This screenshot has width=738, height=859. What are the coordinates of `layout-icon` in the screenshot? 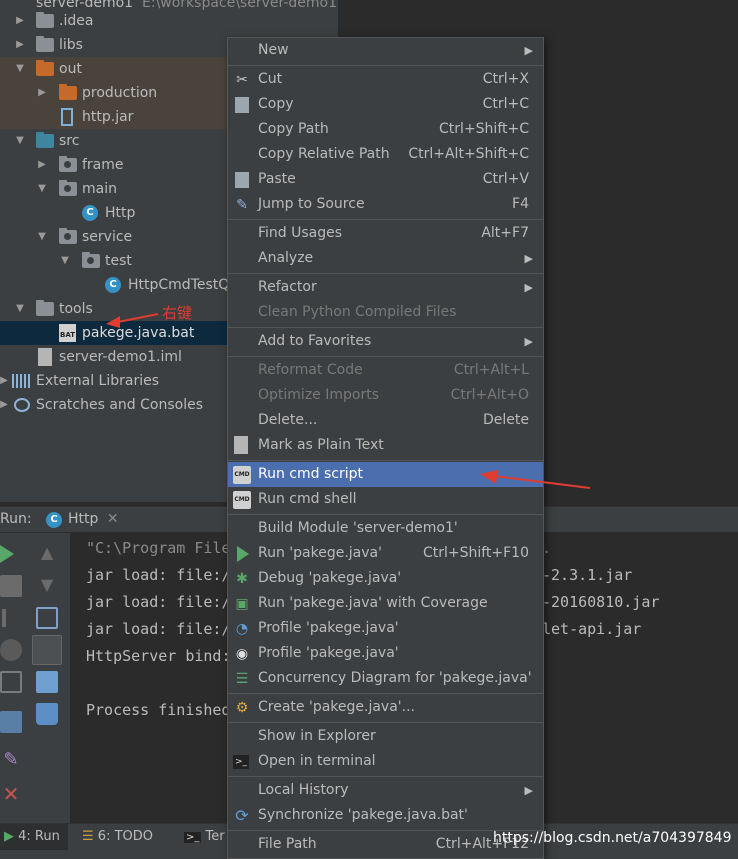 It's located at (11, 722).